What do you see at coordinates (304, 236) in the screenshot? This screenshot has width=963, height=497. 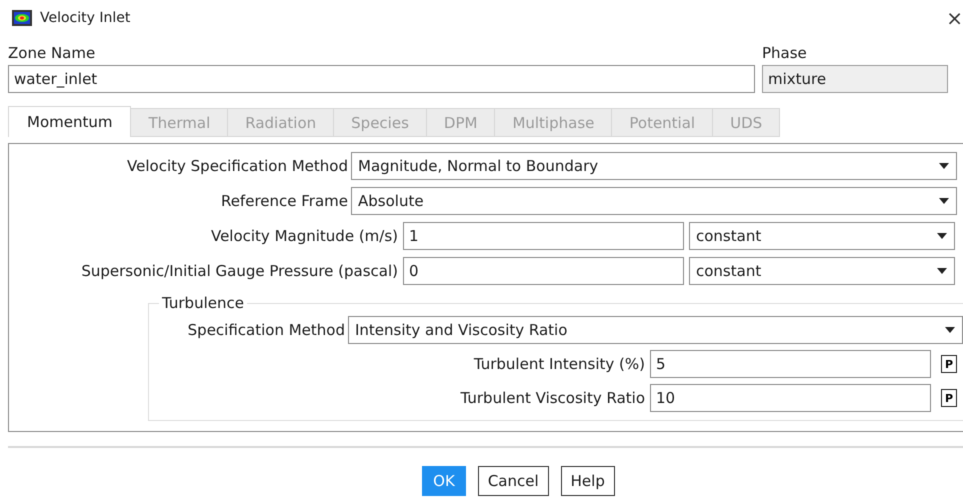 I see `field-label: Velocity Magnitude (m/s)` at bounding box center [304, 236].